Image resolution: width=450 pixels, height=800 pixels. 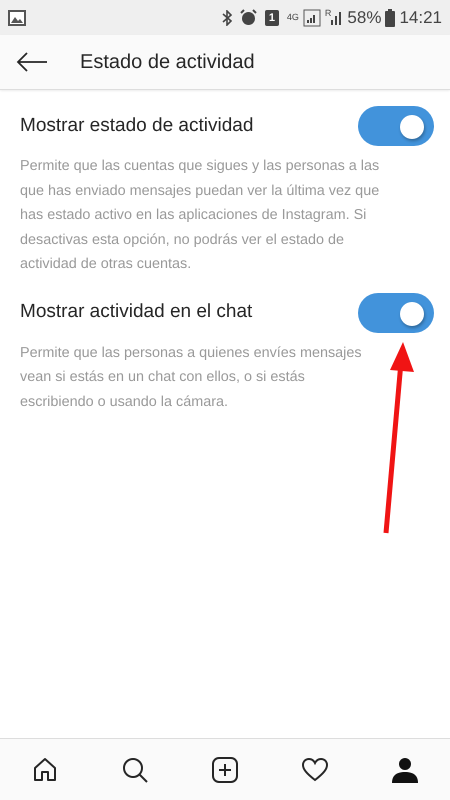 I want to click on sim-badge: 1, so click(x=271, y=18).